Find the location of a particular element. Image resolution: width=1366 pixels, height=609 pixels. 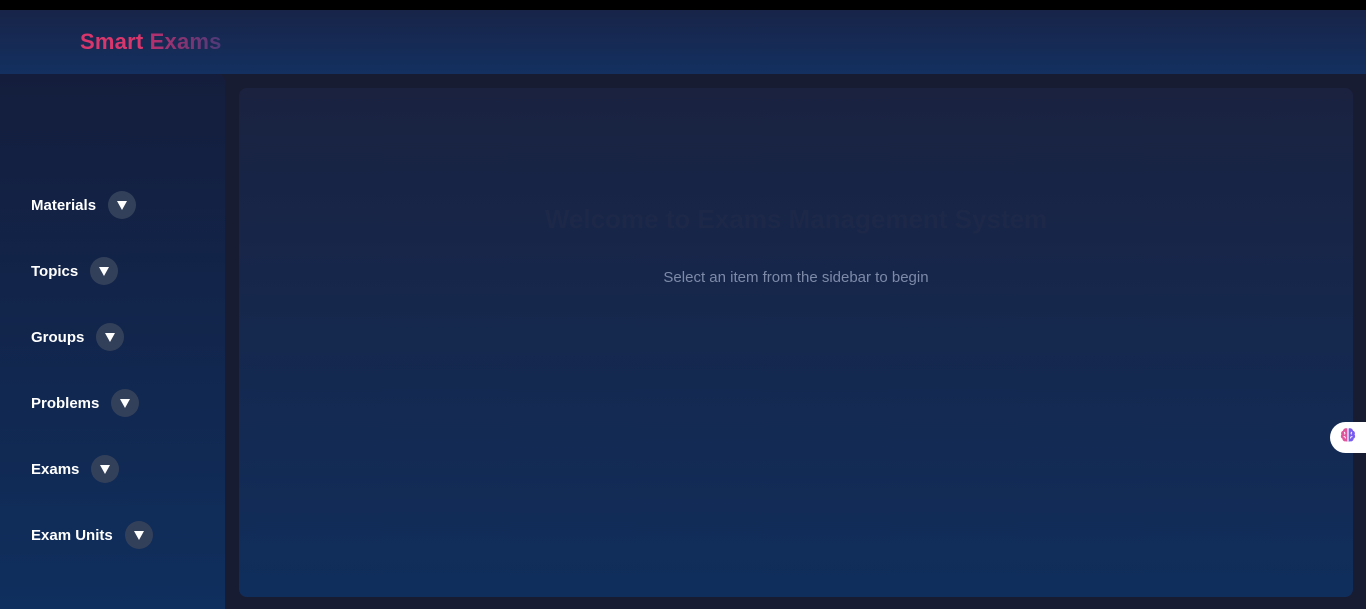

brand-word-exams: Exams is located at coordinates (185, 41).